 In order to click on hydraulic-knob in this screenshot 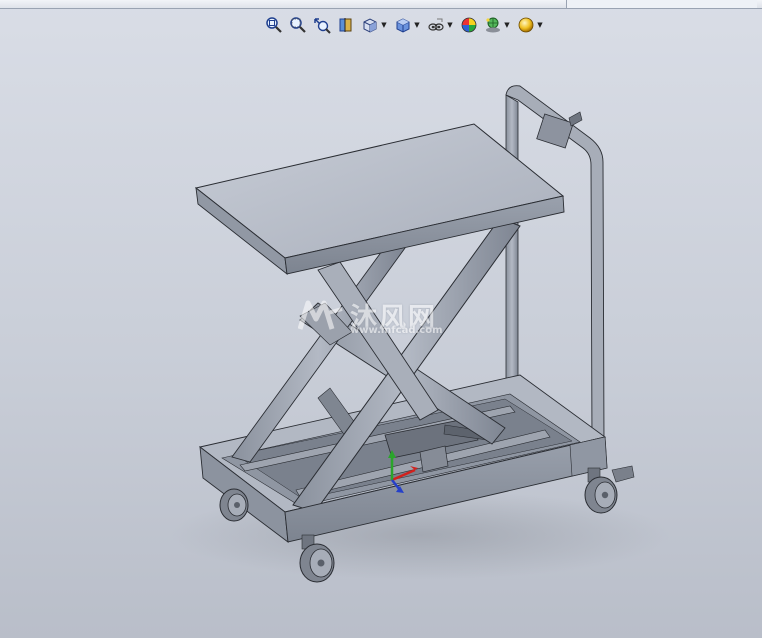, I will do `click(575, 119)`.